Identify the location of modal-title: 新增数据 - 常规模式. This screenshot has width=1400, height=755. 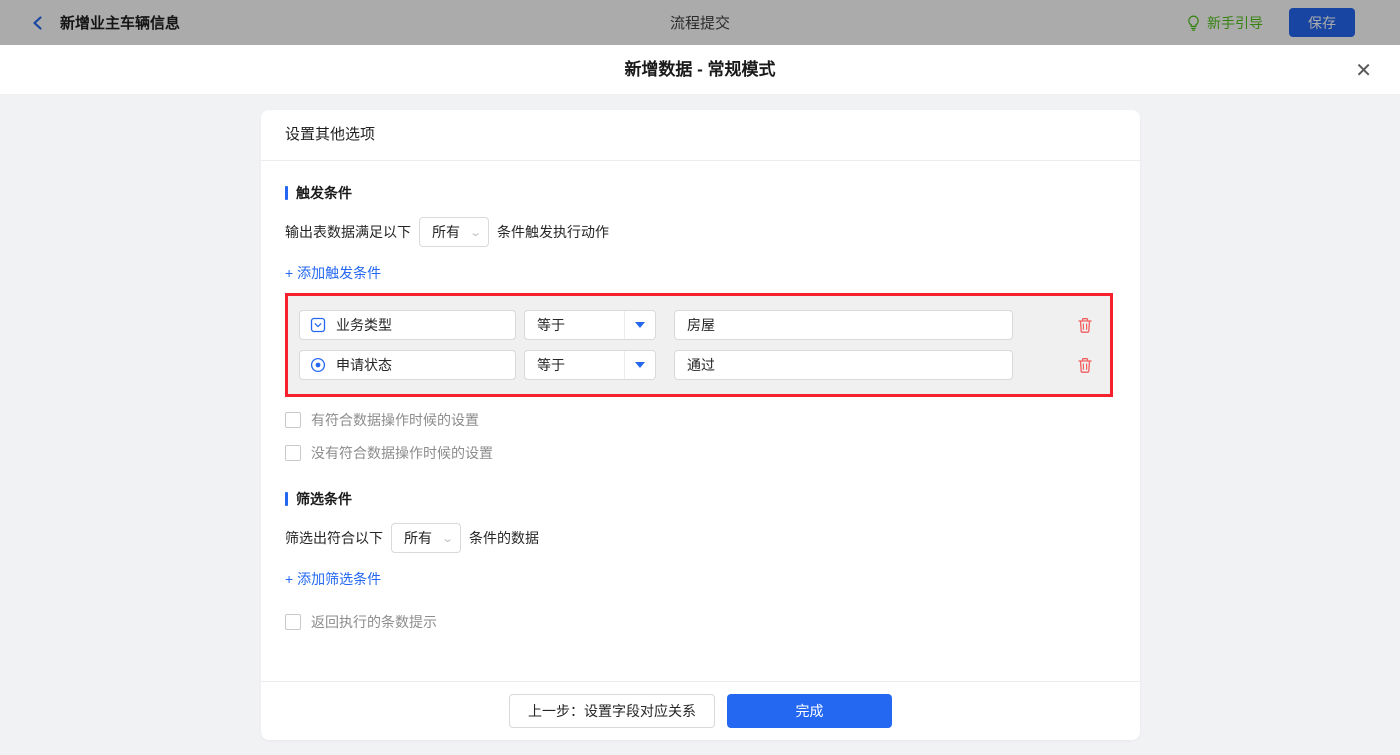
(700, 69).